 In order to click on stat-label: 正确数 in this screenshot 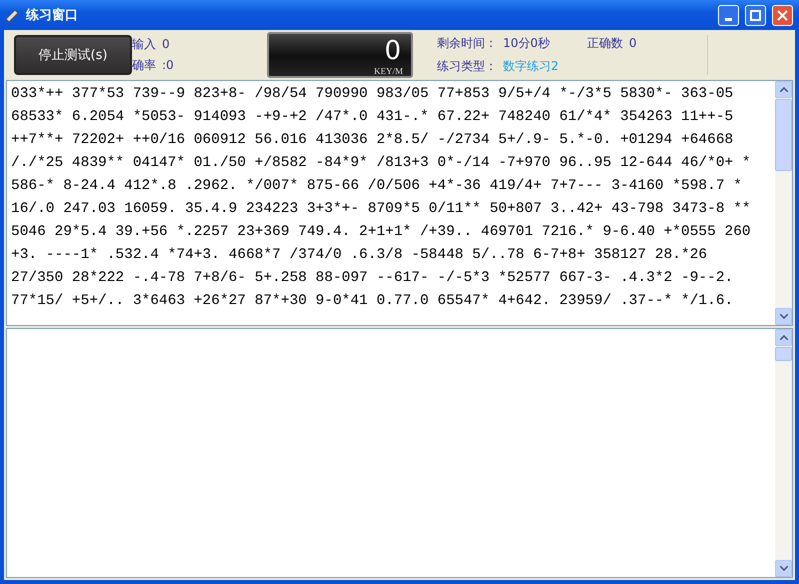, I will do `click(605, 43)`.